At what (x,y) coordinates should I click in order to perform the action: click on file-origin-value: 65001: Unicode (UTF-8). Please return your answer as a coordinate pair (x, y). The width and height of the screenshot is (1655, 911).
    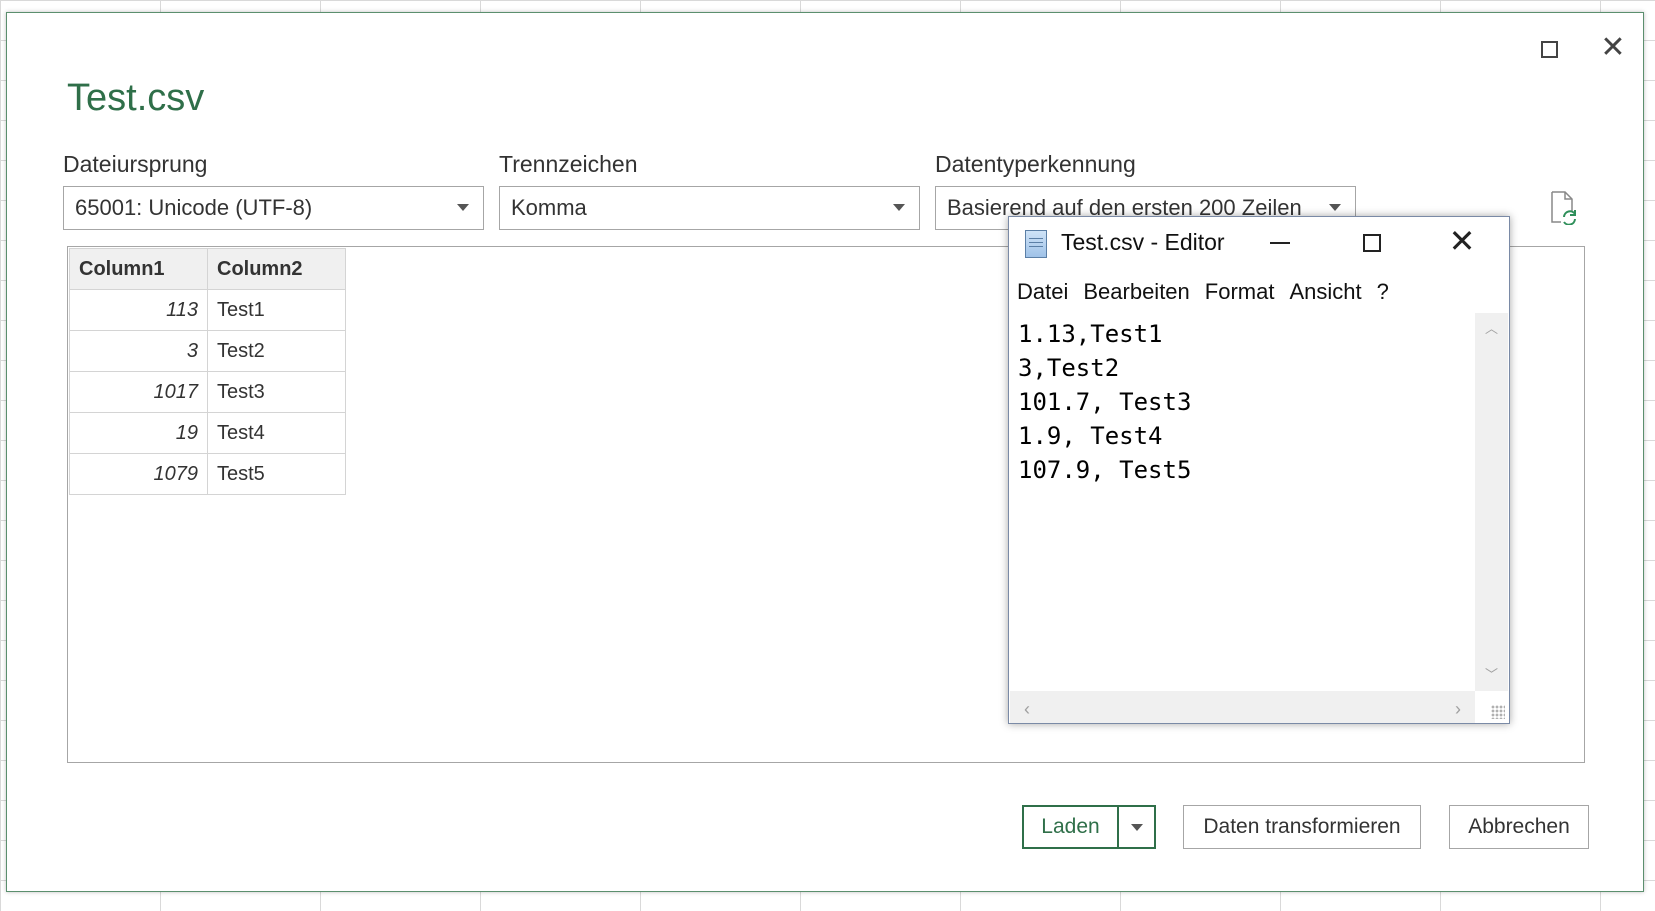
    Looking at the image, I should click on (194, 207).